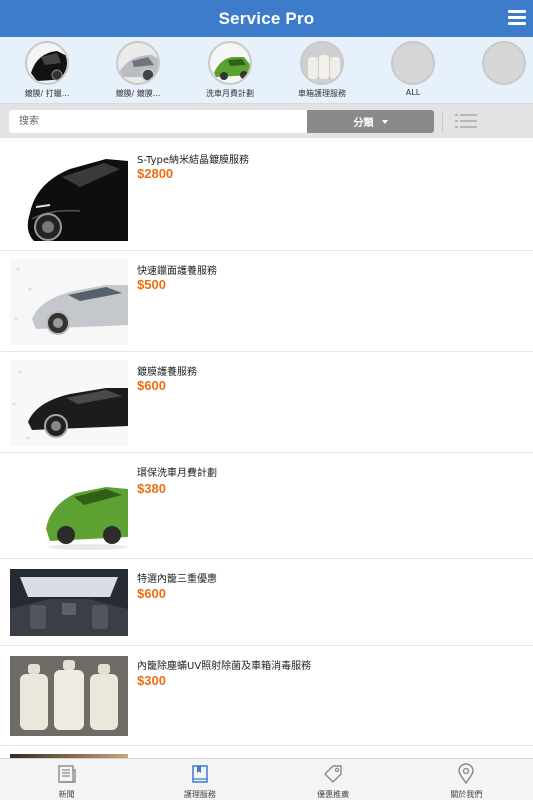  Describe the element at coordinates (69, 507) in the screenshot. I see `grass-covered-car-image` at that location.